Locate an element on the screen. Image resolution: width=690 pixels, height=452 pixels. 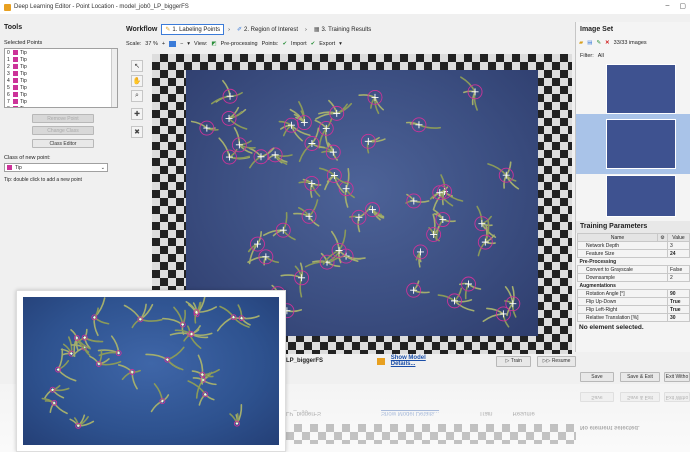
import-button: Import is located at coordinates (299, 44).